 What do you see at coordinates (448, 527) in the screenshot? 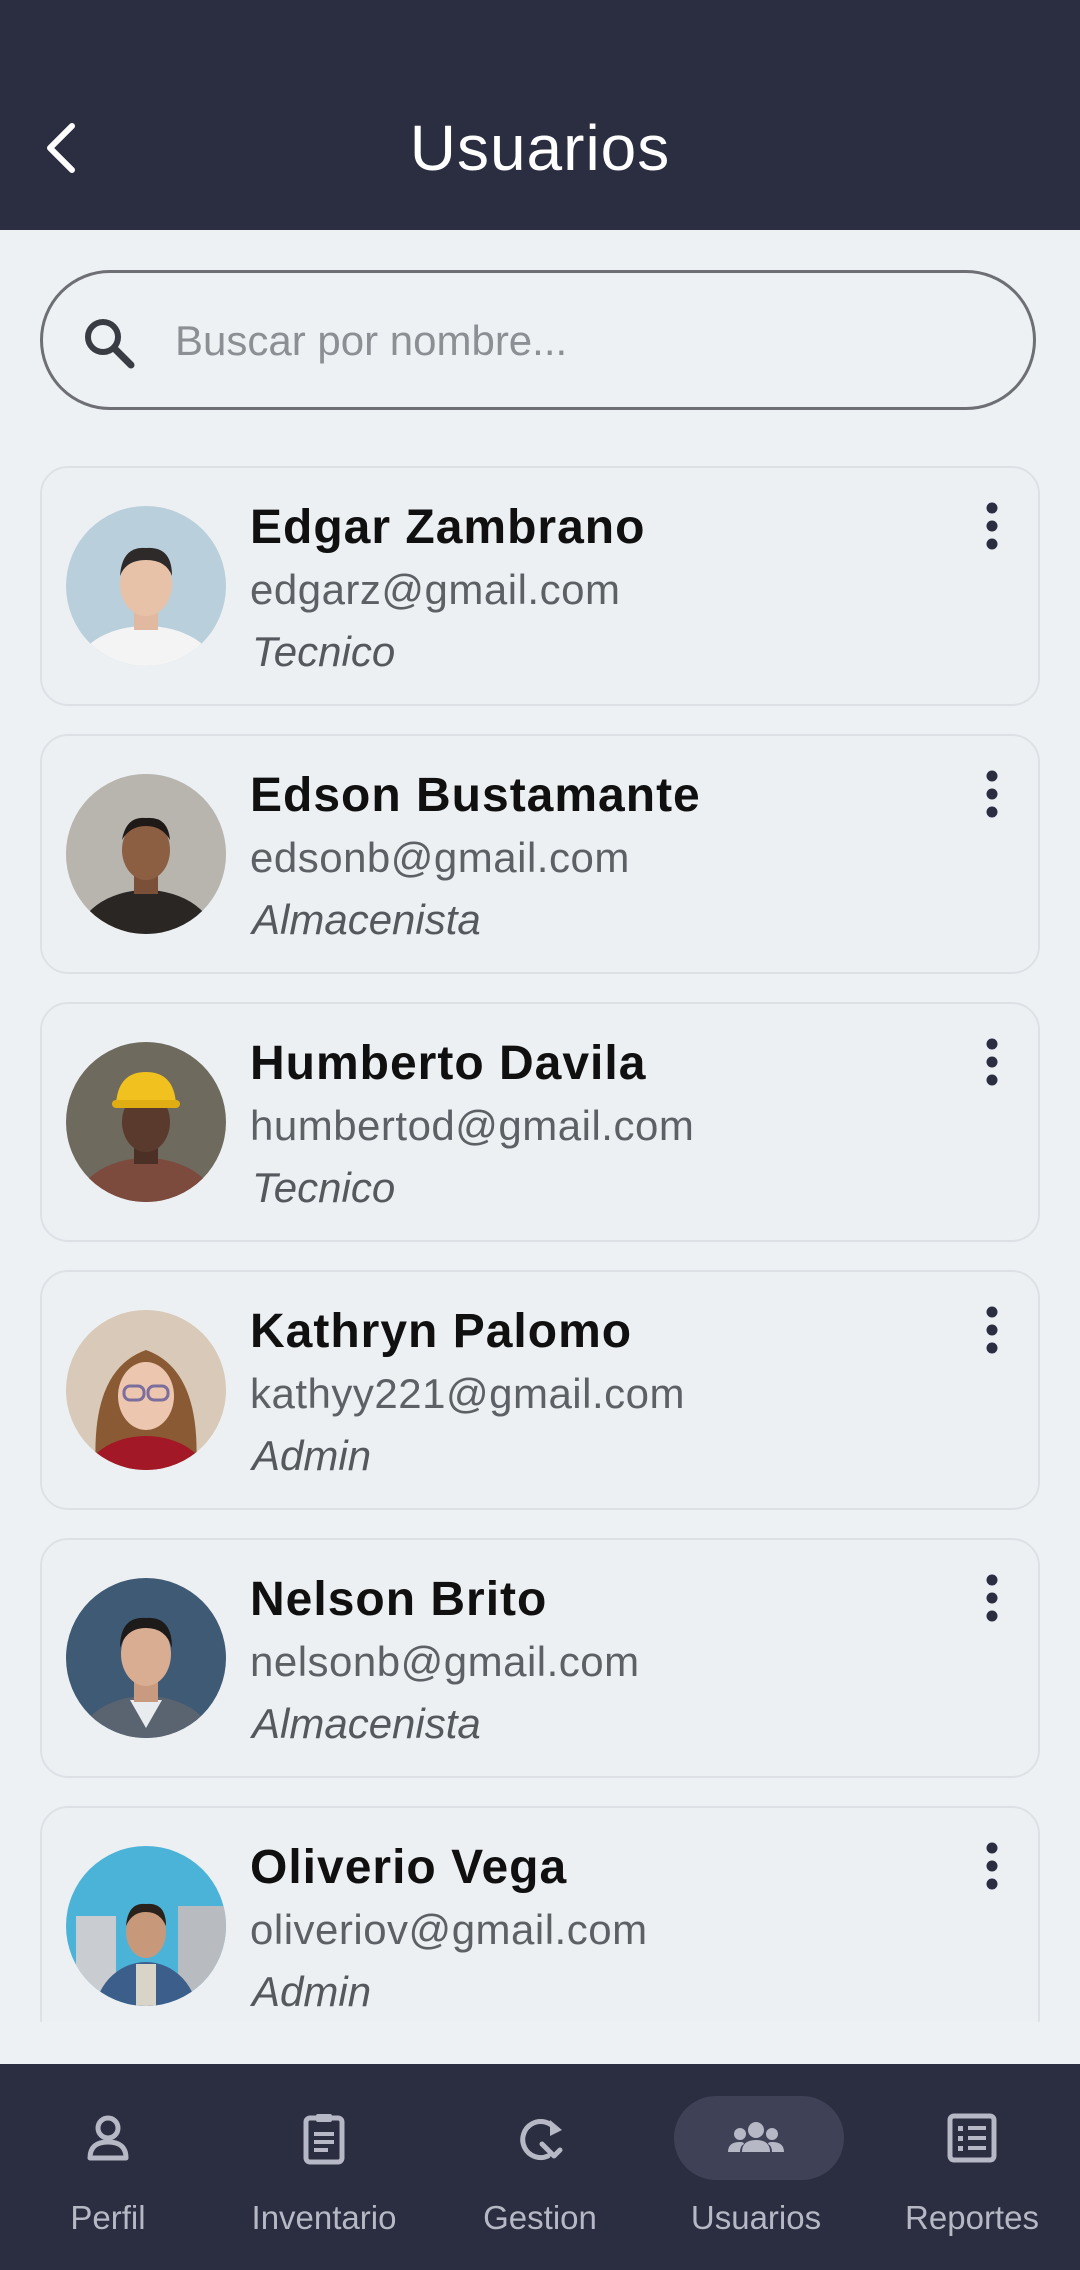
I see `user-name: Edgar Zambrano` at bounding box center [448, 527].